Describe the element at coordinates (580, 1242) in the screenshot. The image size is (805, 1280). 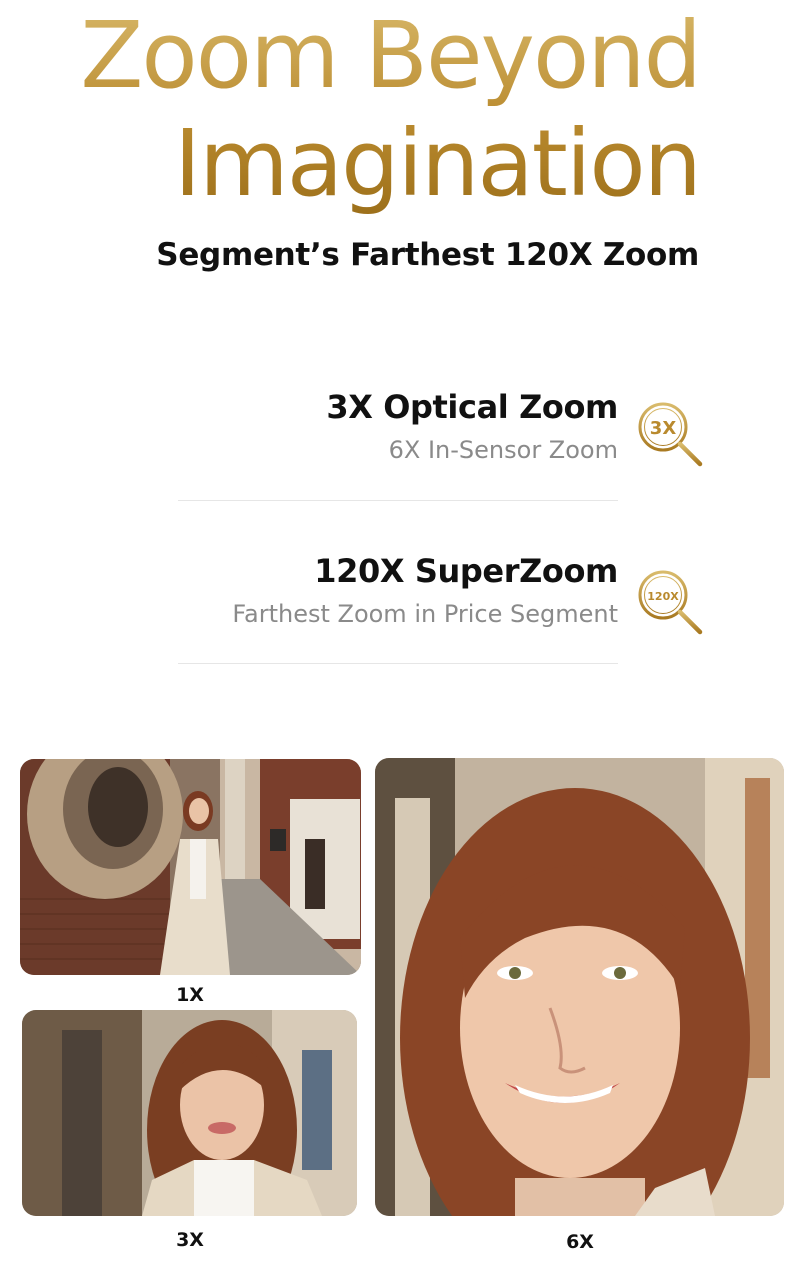
I see `photo-caption-6x: 6X` at that location.